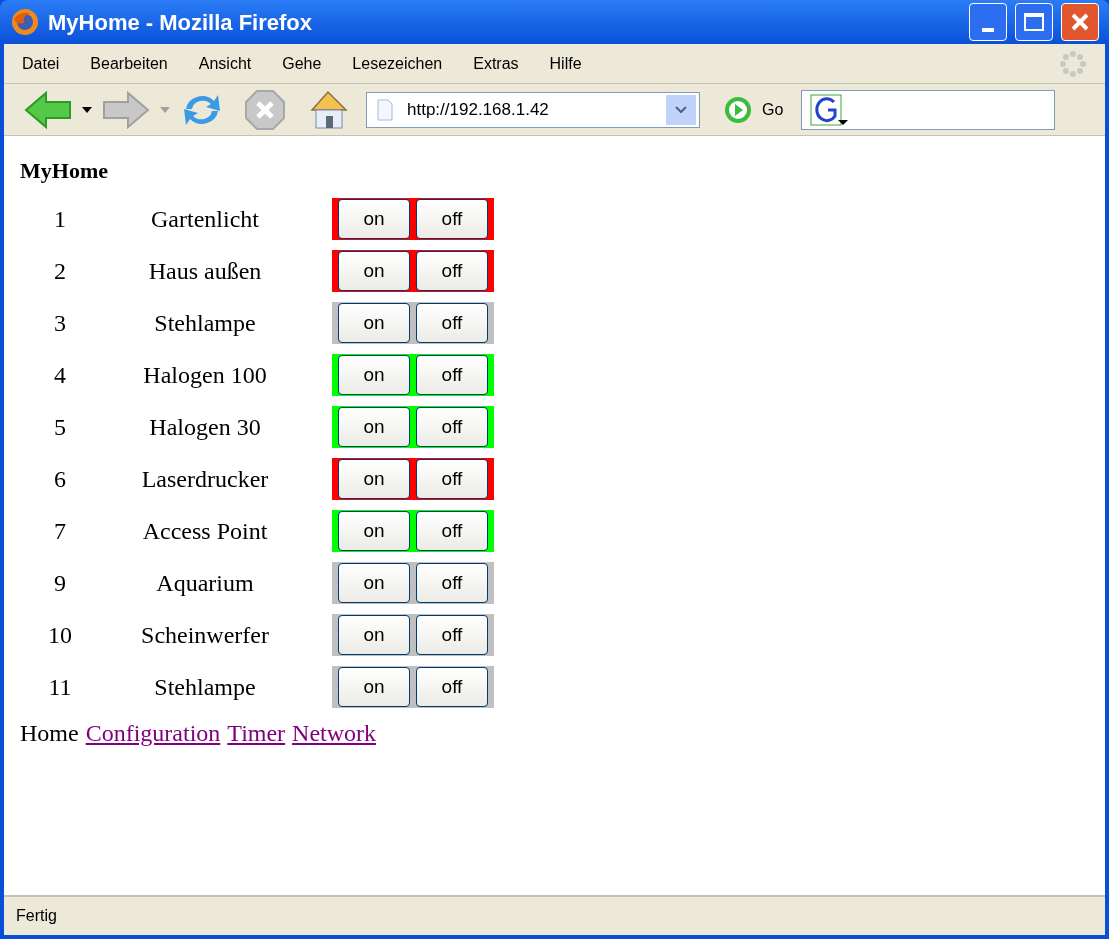  I want to click on row-number: 11, so click(60, 687).